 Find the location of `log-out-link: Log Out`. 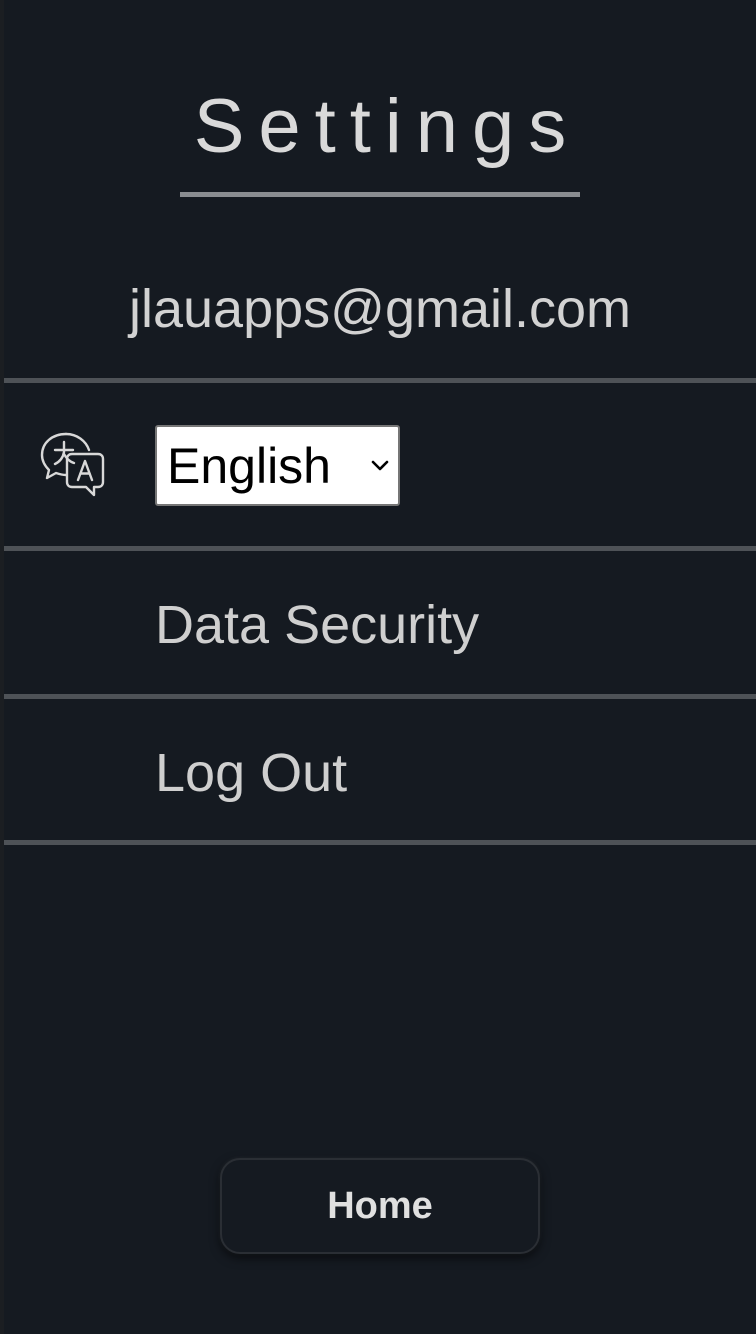

log-out-link: Log Out is located at coordinates (251, 773).